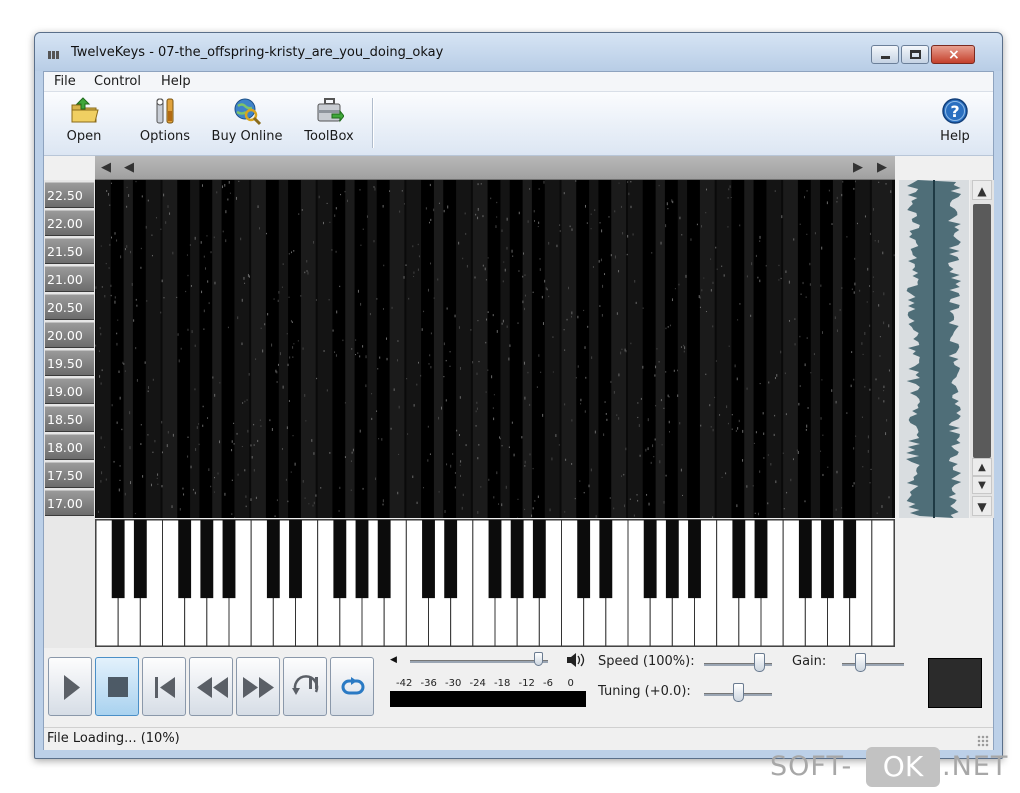  Describe the element at coordinates (982, 331) in the screenshot. I see `vertical-scroll-thumb` at that location.